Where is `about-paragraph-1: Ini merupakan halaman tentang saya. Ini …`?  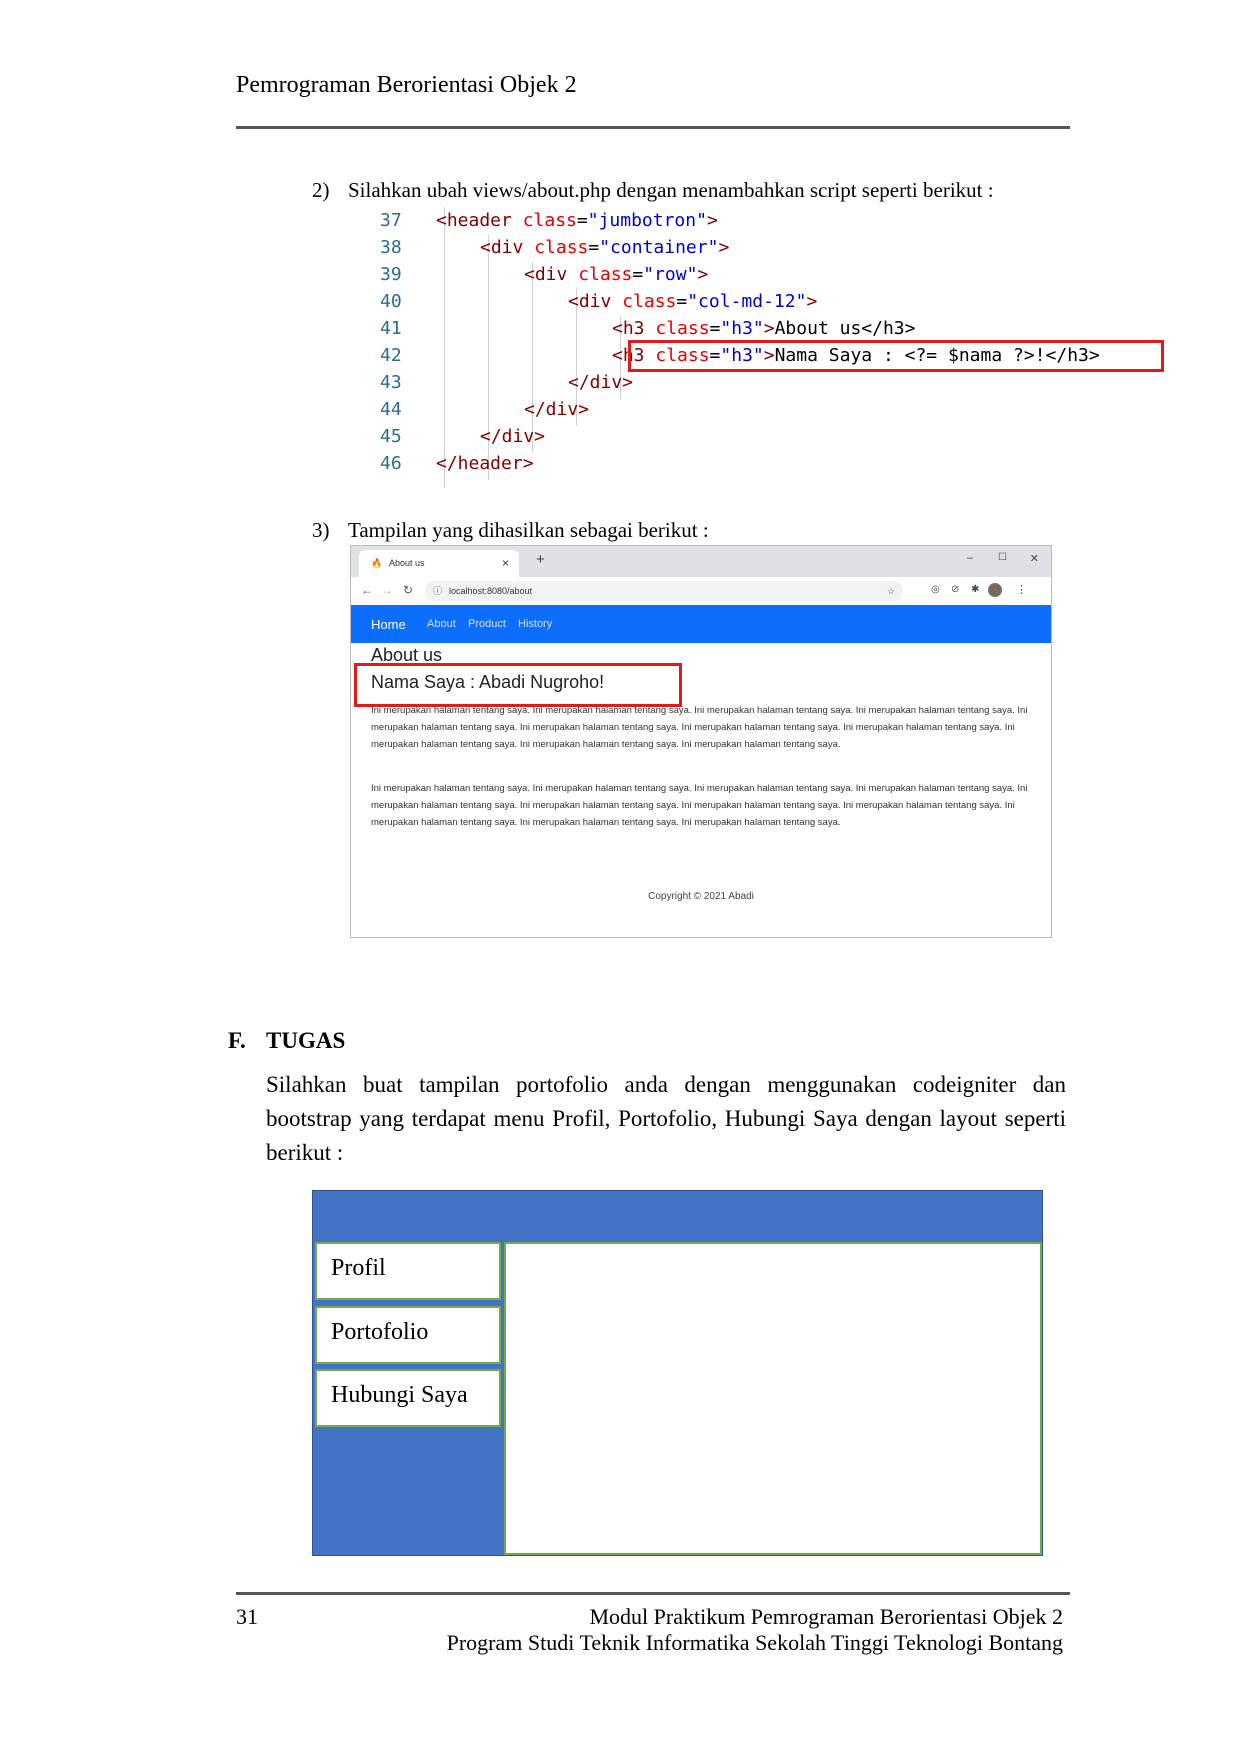 about-paragraph-1: Ini merupakan halaman tentang saya. Ini … is located at coordinates (699, 727).